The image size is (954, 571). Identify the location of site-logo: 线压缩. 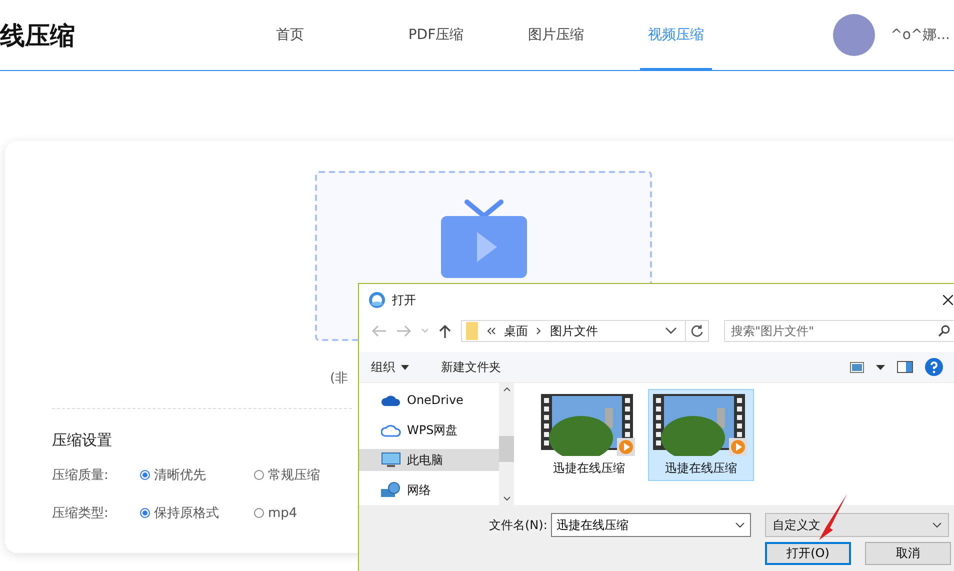
(38, 36).